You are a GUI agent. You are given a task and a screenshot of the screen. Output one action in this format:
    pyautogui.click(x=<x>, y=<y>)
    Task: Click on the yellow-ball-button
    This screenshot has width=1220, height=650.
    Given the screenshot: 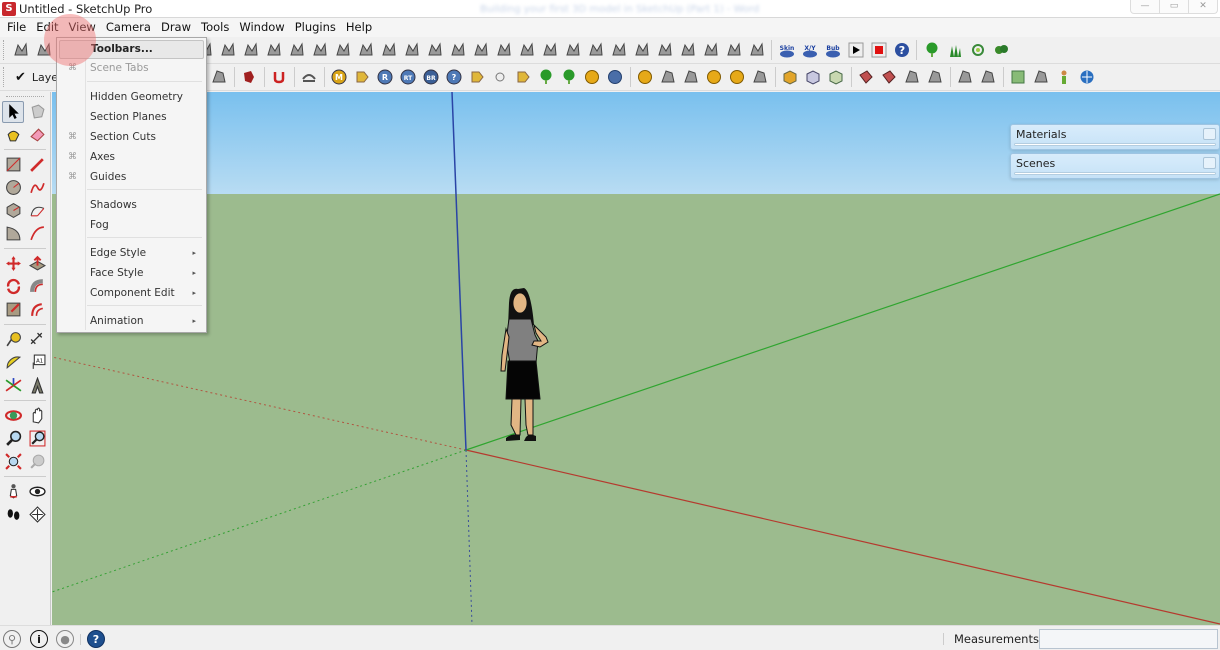 What is the action you would take?
    pyautogui.click(x=645, y=77)
    